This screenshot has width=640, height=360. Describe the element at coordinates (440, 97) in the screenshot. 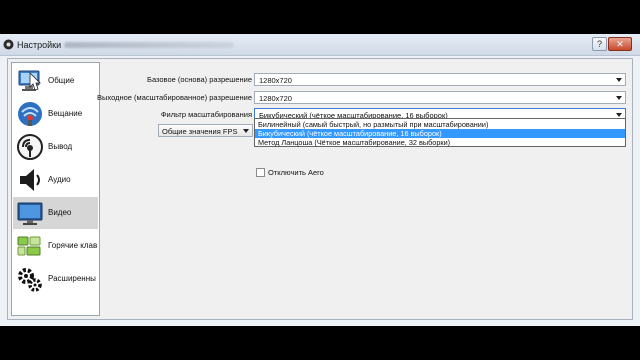

I see `output-resolution-select: 1280x720` at that location.